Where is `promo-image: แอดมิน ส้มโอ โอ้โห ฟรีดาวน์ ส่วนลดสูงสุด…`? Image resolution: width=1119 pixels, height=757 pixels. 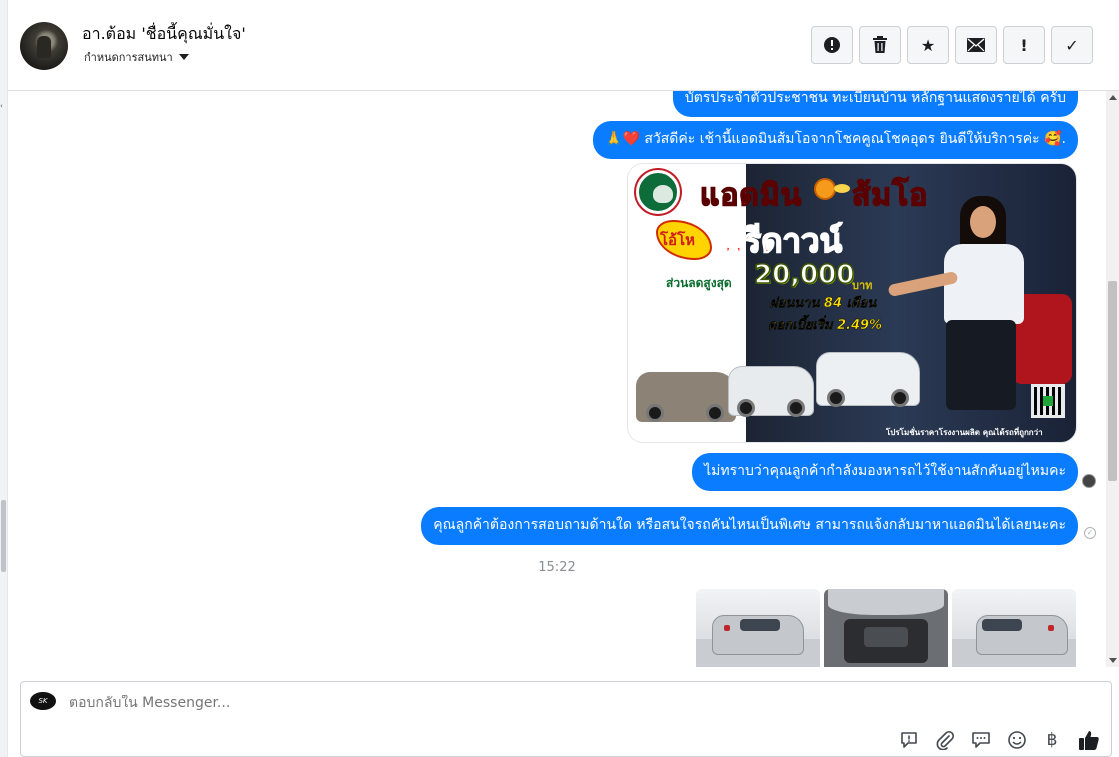
promo-image: แอดมิน ส้มโอ โอ้โห ฟรีดาวน์ ส่วนลดสูงสุด… is located at coordinates (852, 303).